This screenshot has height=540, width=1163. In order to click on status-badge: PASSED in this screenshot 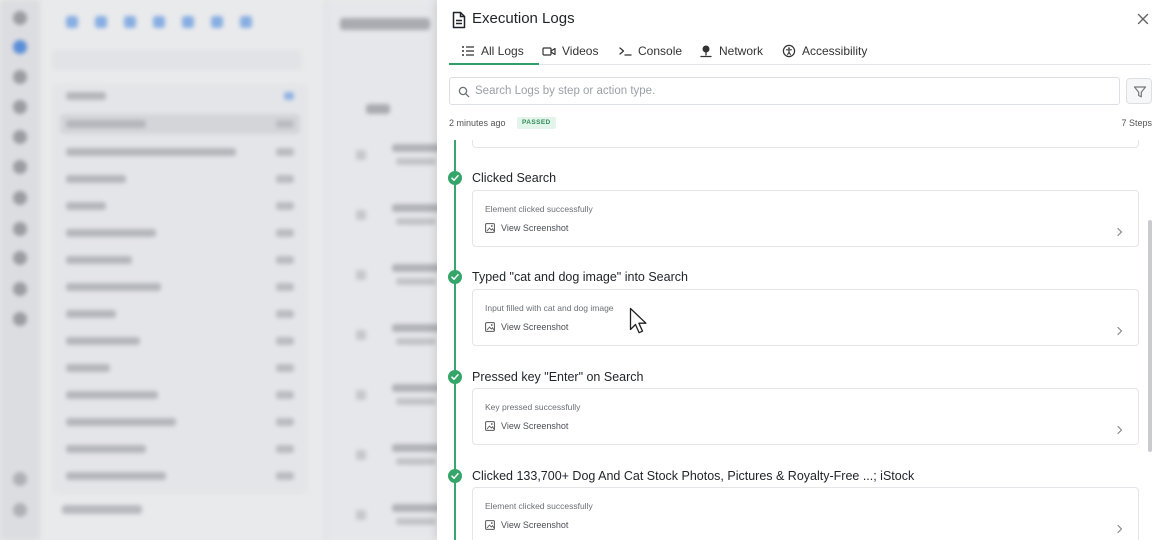, I will do `click(536, 123)`.